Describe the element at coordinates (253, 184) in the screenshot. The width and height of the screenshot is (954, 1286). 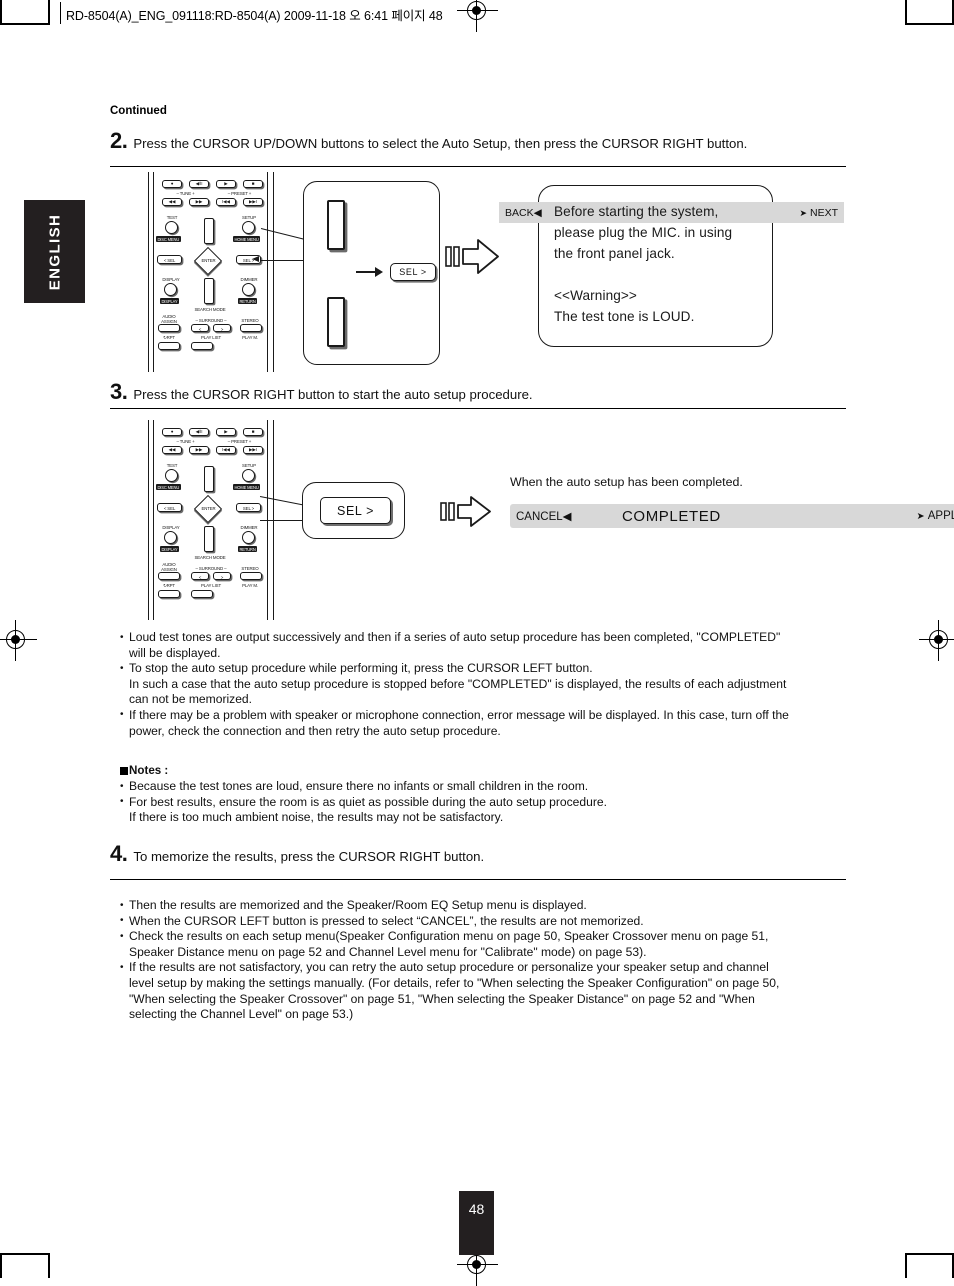
I see `remote-stop-button: ■` at that location.